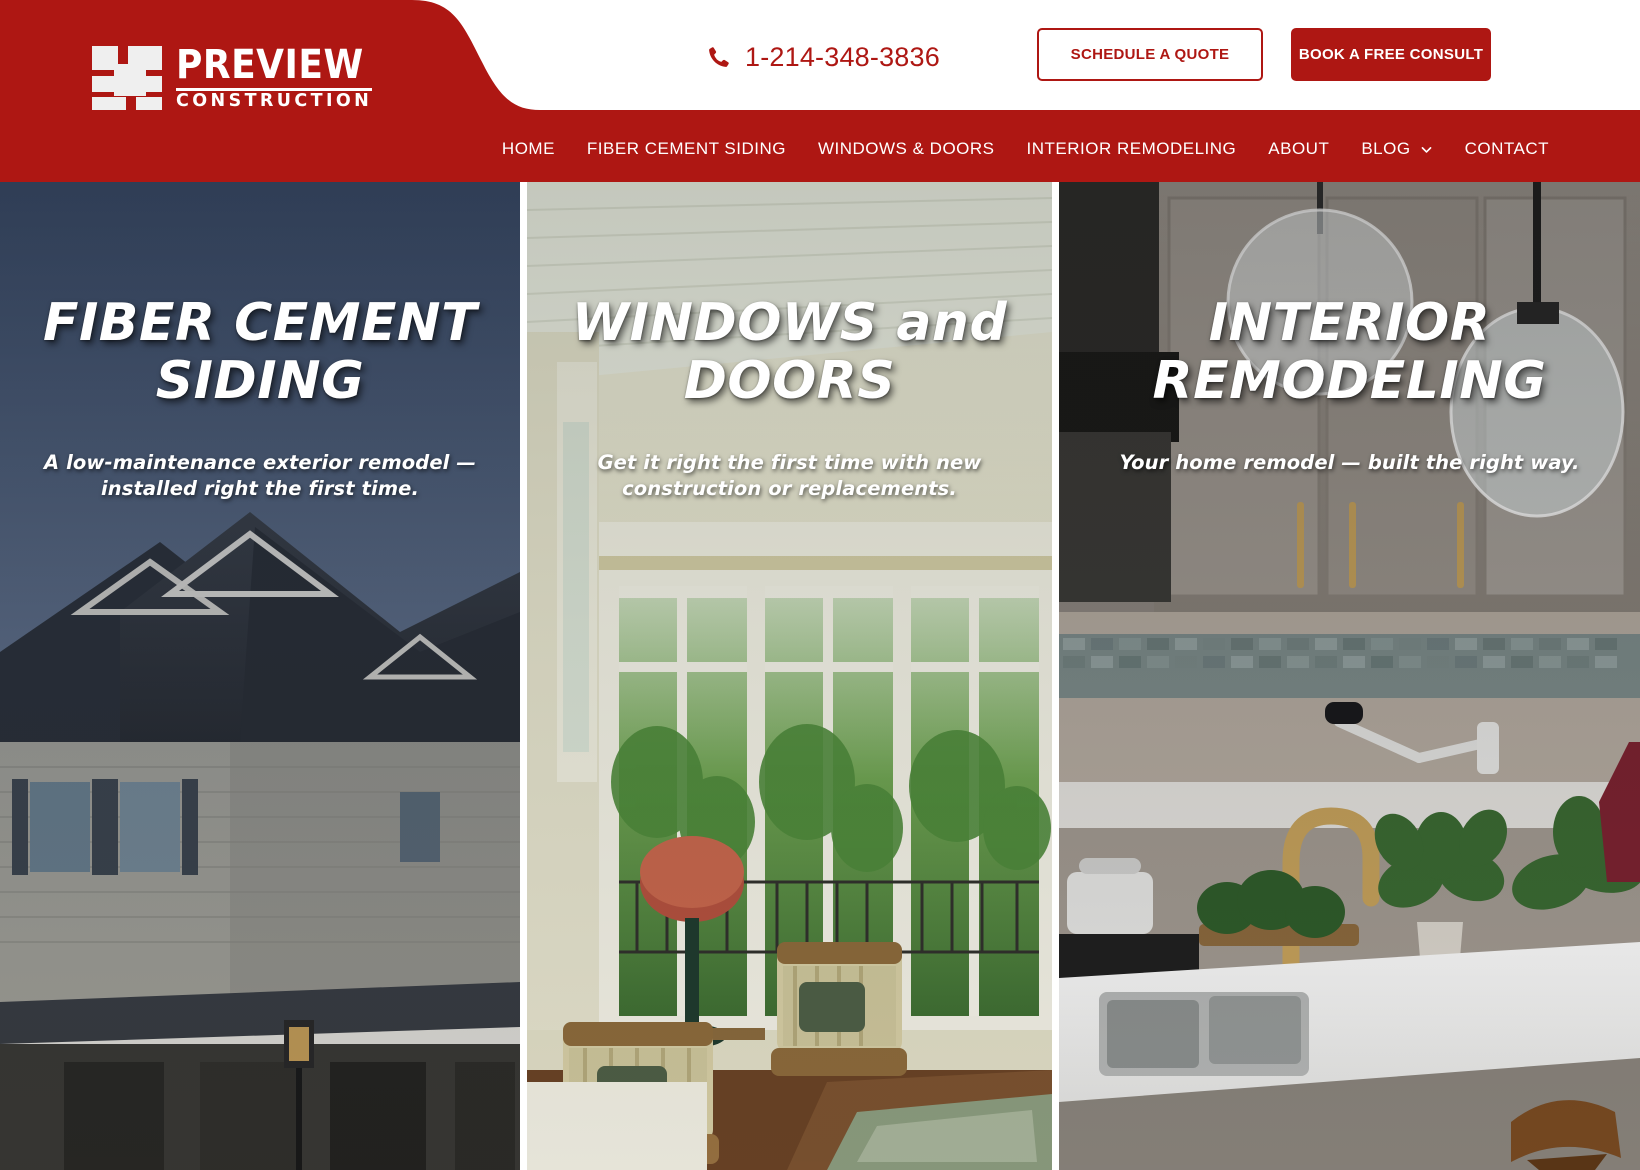 Image resolution: width=1640 pixels, height=1170 pixels. Describe the element at coordinates (260, 352) in the screenshot. I see `panel-title: FIBER CEMENT SIDING` at that location.